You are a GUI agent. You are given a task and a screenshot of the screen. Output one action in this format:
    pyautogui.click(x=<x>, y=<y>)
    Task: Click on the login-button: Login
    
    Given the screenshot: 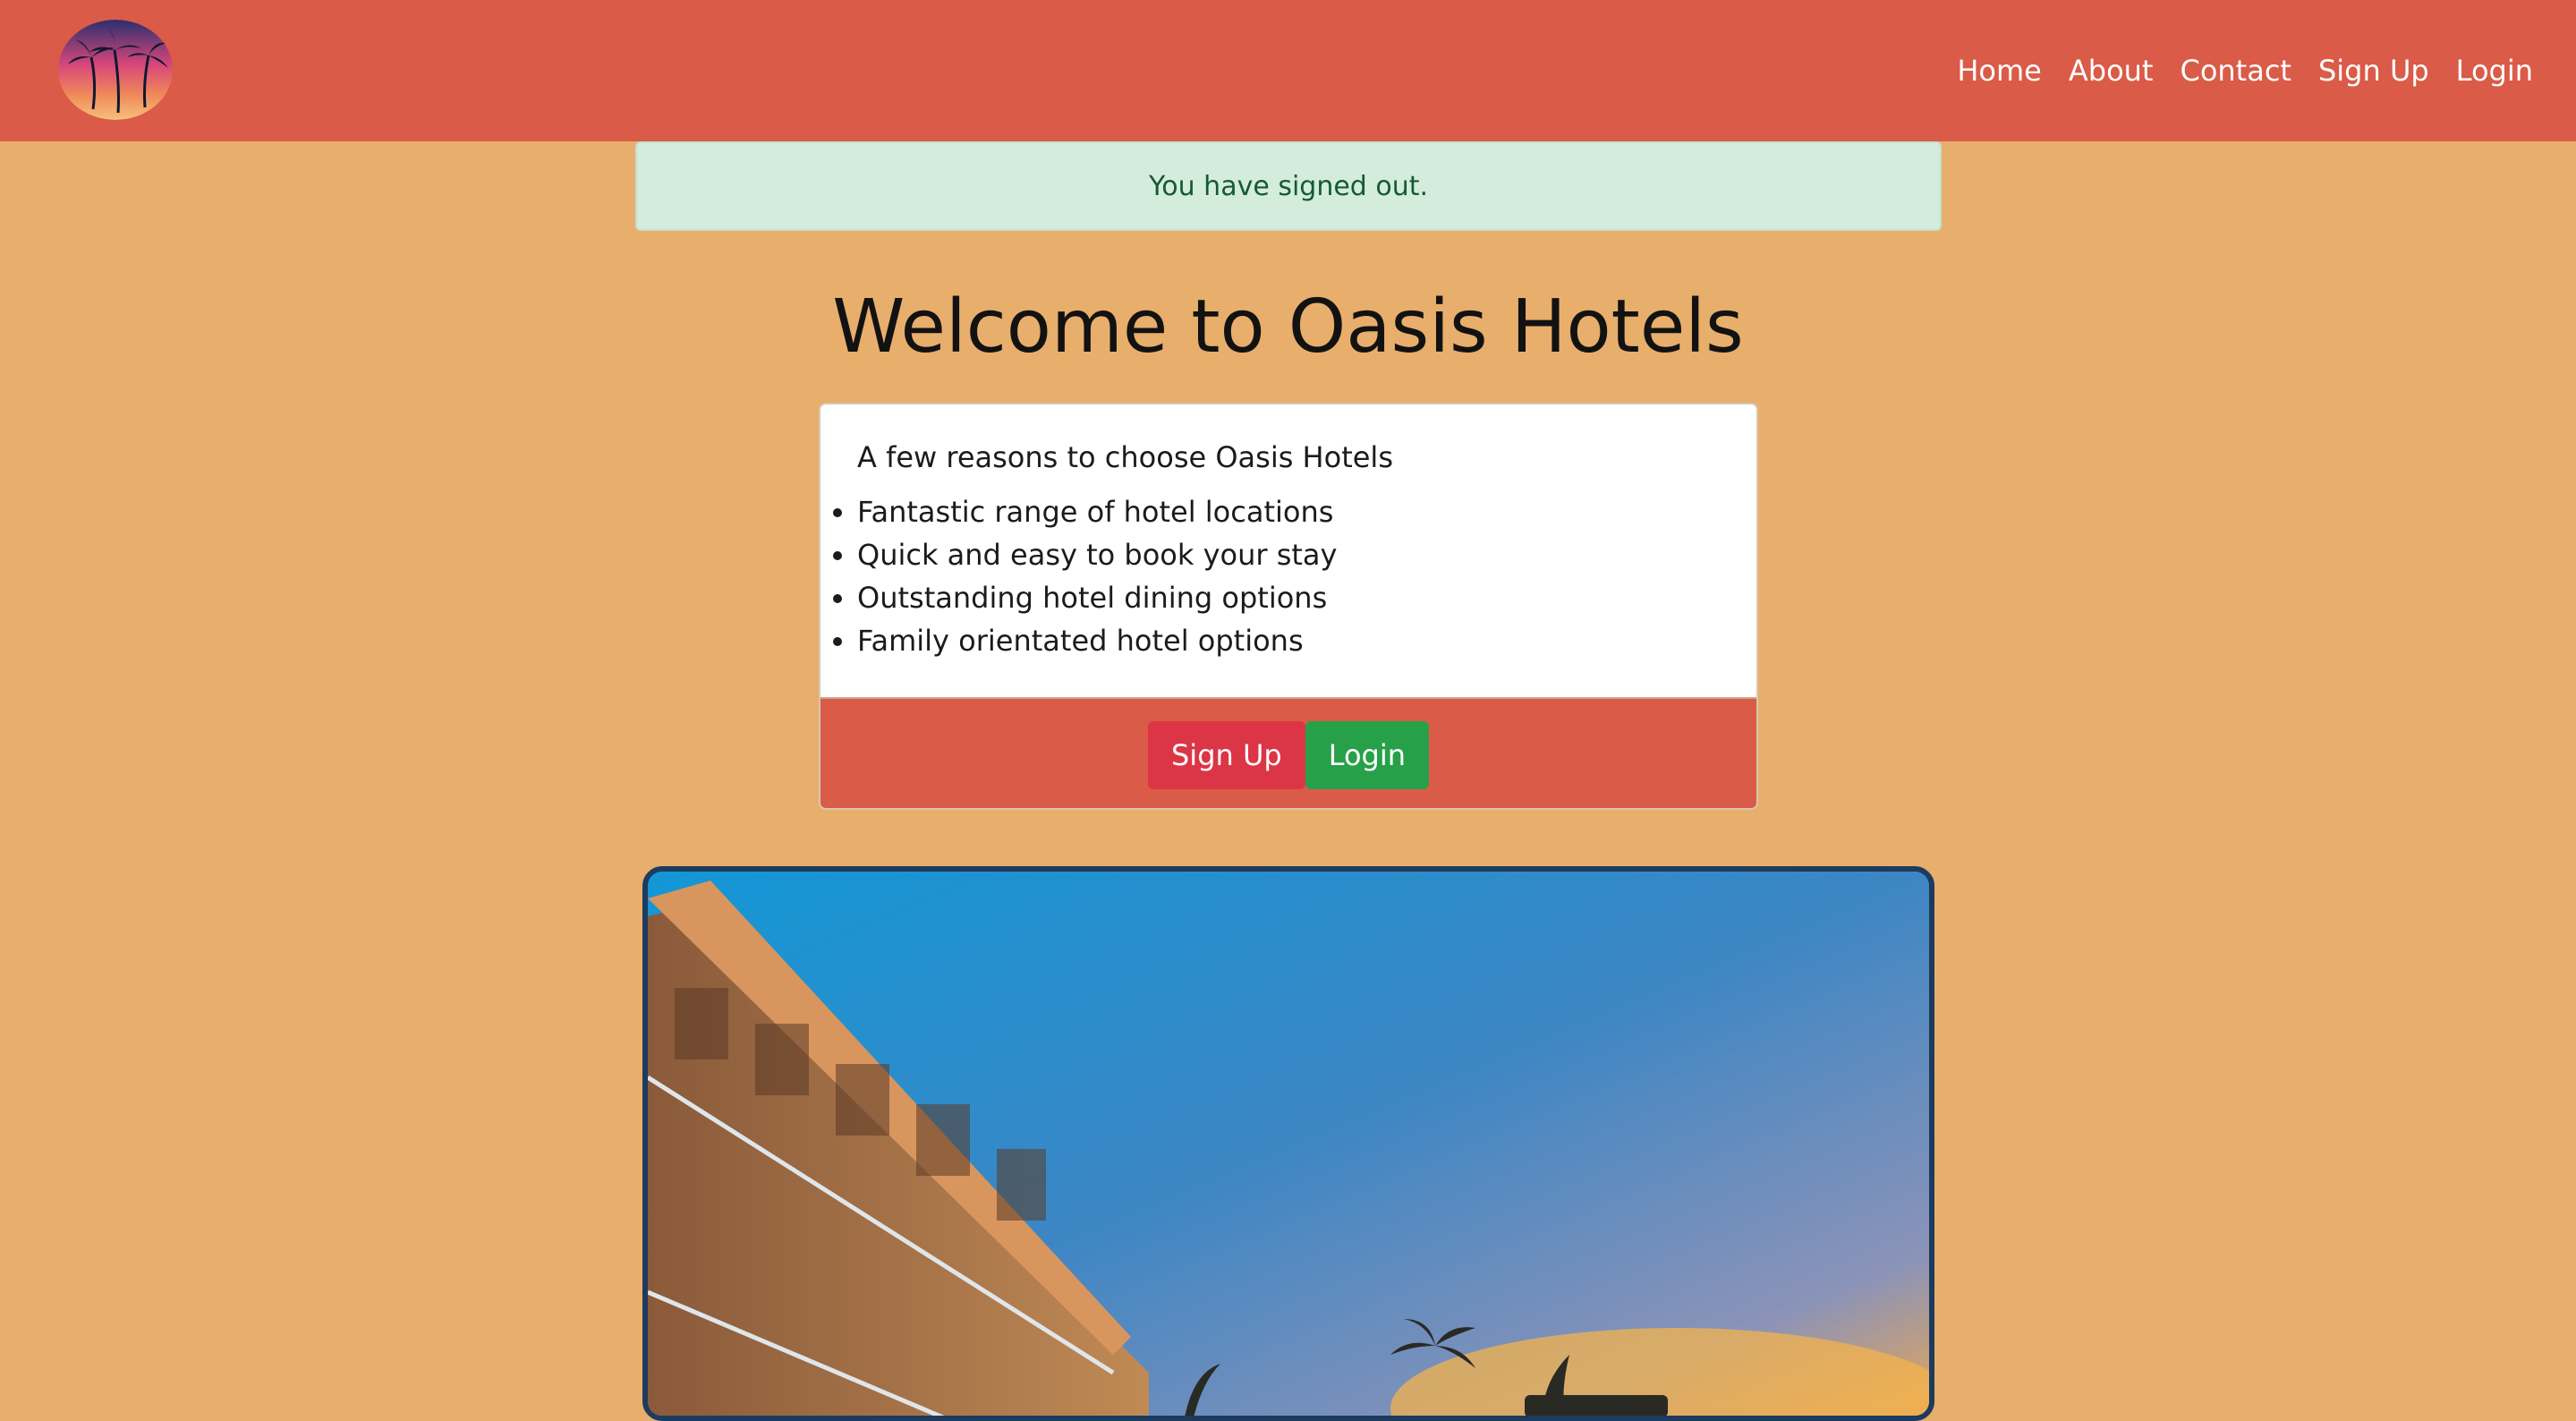 What is the action you would take?
    pyautogui.click(x=1367, y=755)
    